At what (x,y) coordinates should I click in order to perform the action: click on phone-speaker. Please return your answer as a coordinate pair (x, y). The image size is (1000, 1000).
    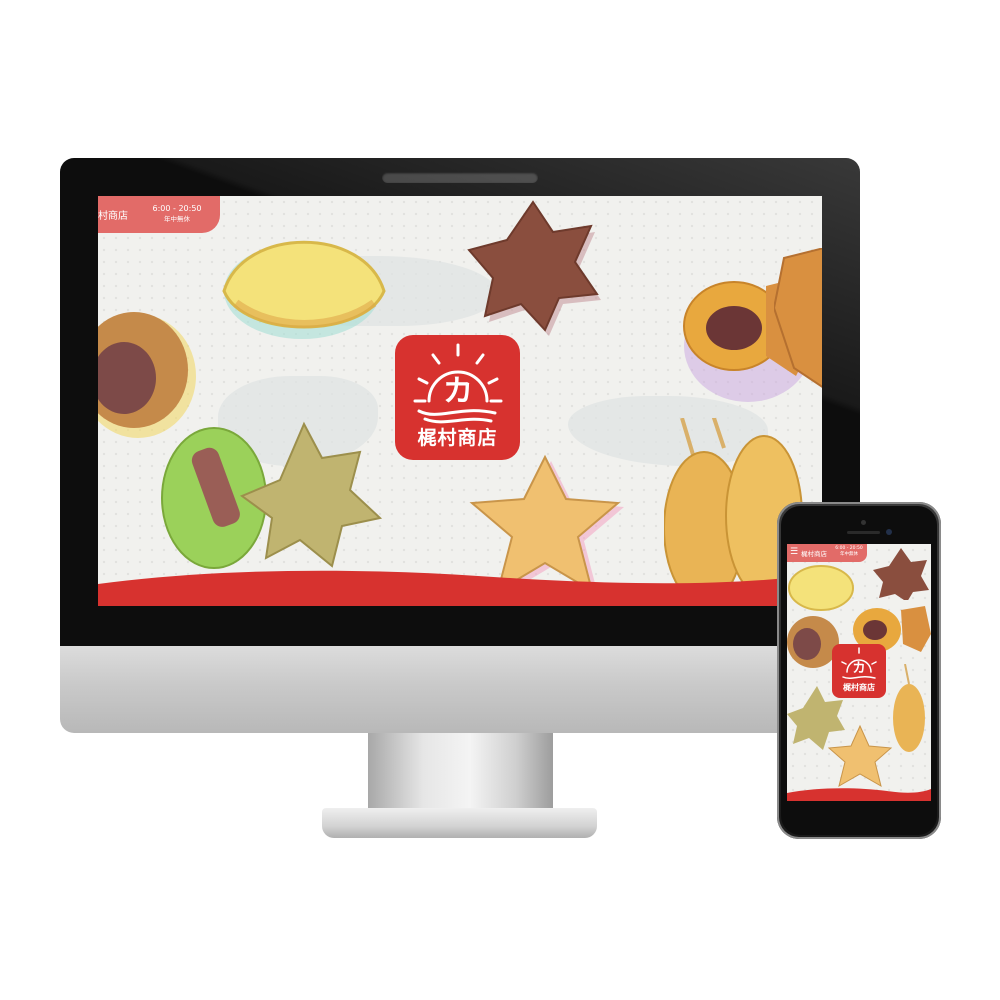
    Looking at the image, I should click on (863, 532).